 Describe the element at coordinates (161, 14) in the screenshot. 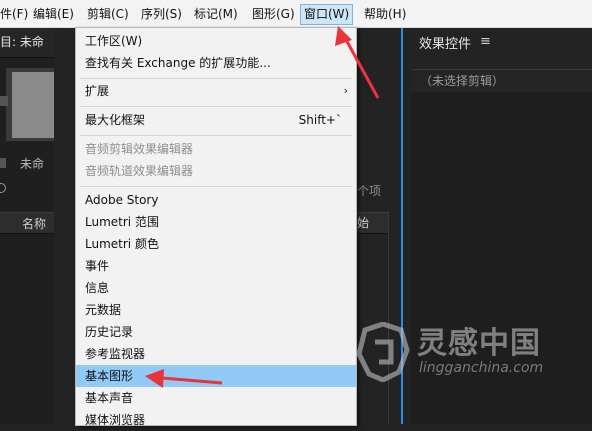

I see `menu-sequence: 序列(S)` at that location.